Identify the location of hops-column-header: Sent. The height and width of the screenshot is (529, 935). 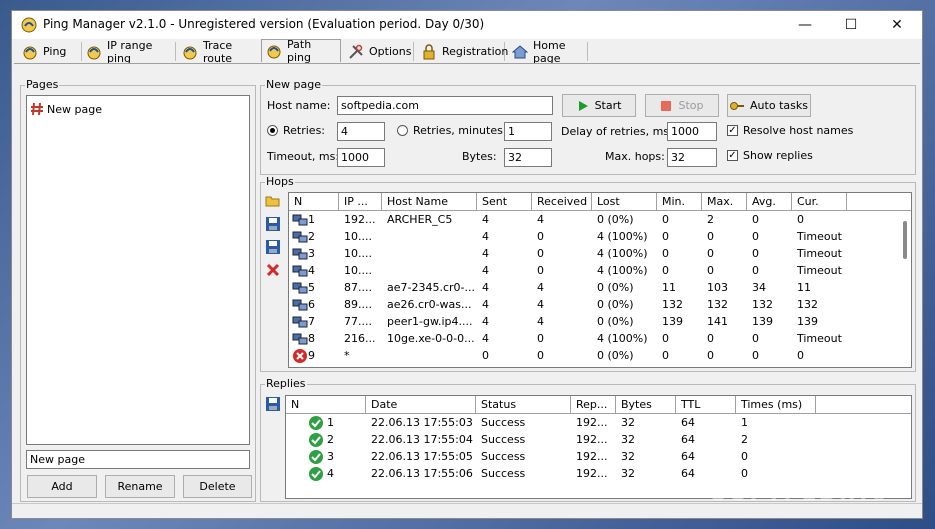
(504, 201).